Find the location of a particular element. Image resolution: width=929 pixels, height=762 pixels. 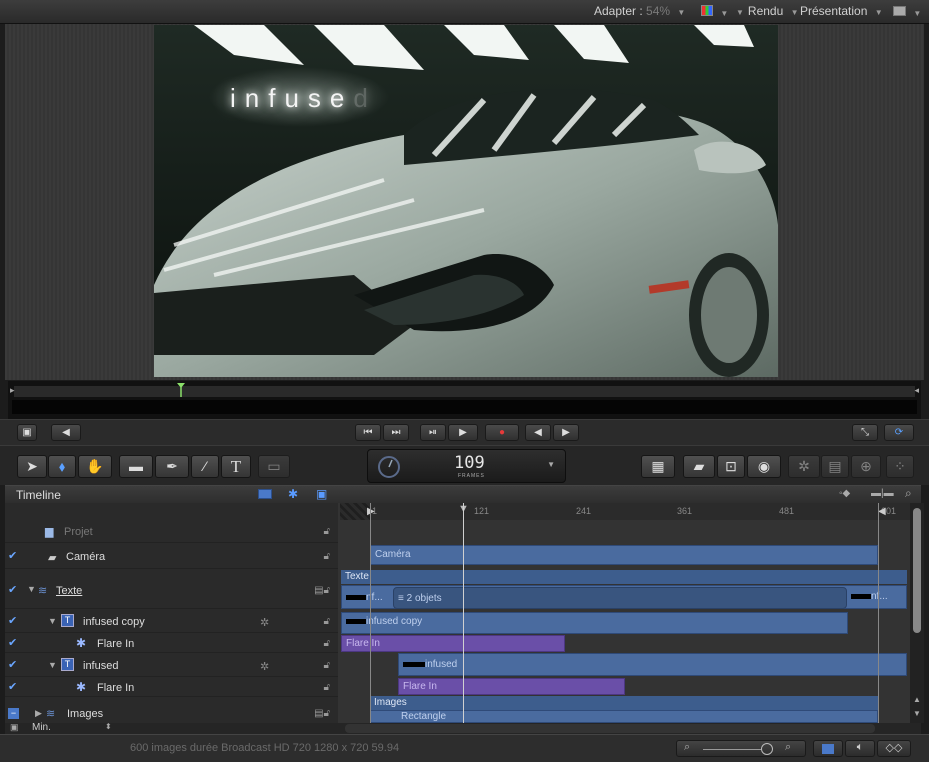

zoom-mode-label: Min. is located at coordinates (41, 727).